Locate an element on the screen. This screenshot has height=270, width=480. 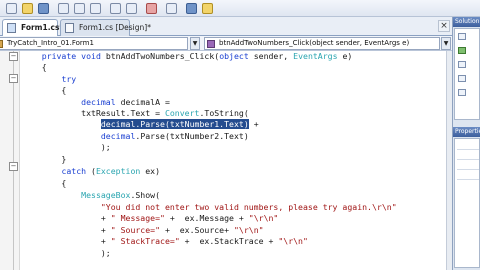
close-icon: × is located at coordinates (444, 26).